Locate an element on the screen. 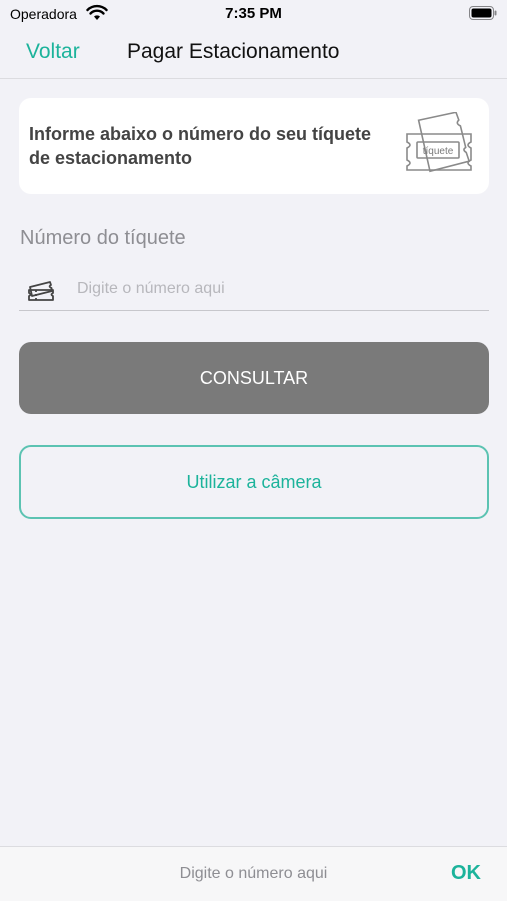 Image resolution: width=507 pixels, height=901 pixels. status-time: 7:35 PM is located at coordinates (253, 13).